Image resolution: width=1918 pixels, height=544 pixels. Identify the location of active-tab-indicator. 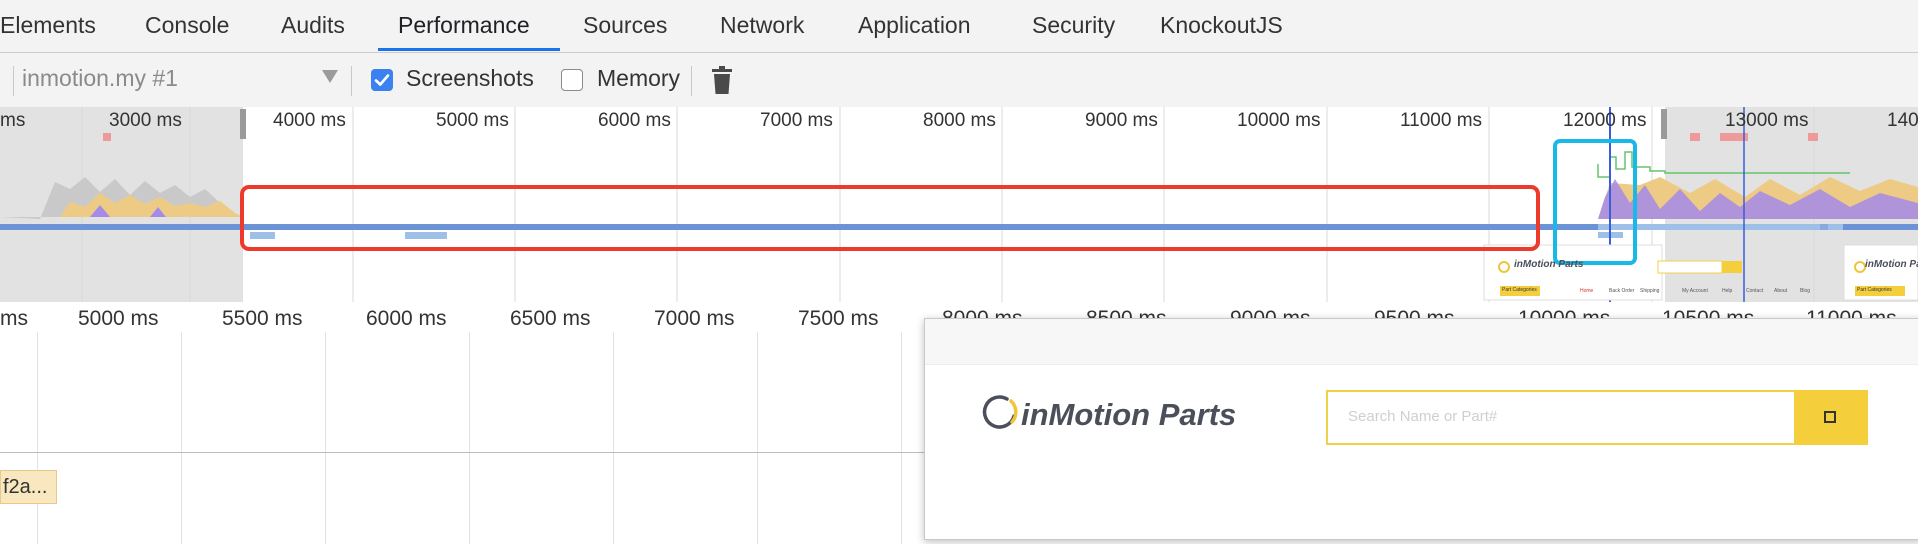
(469, 49).